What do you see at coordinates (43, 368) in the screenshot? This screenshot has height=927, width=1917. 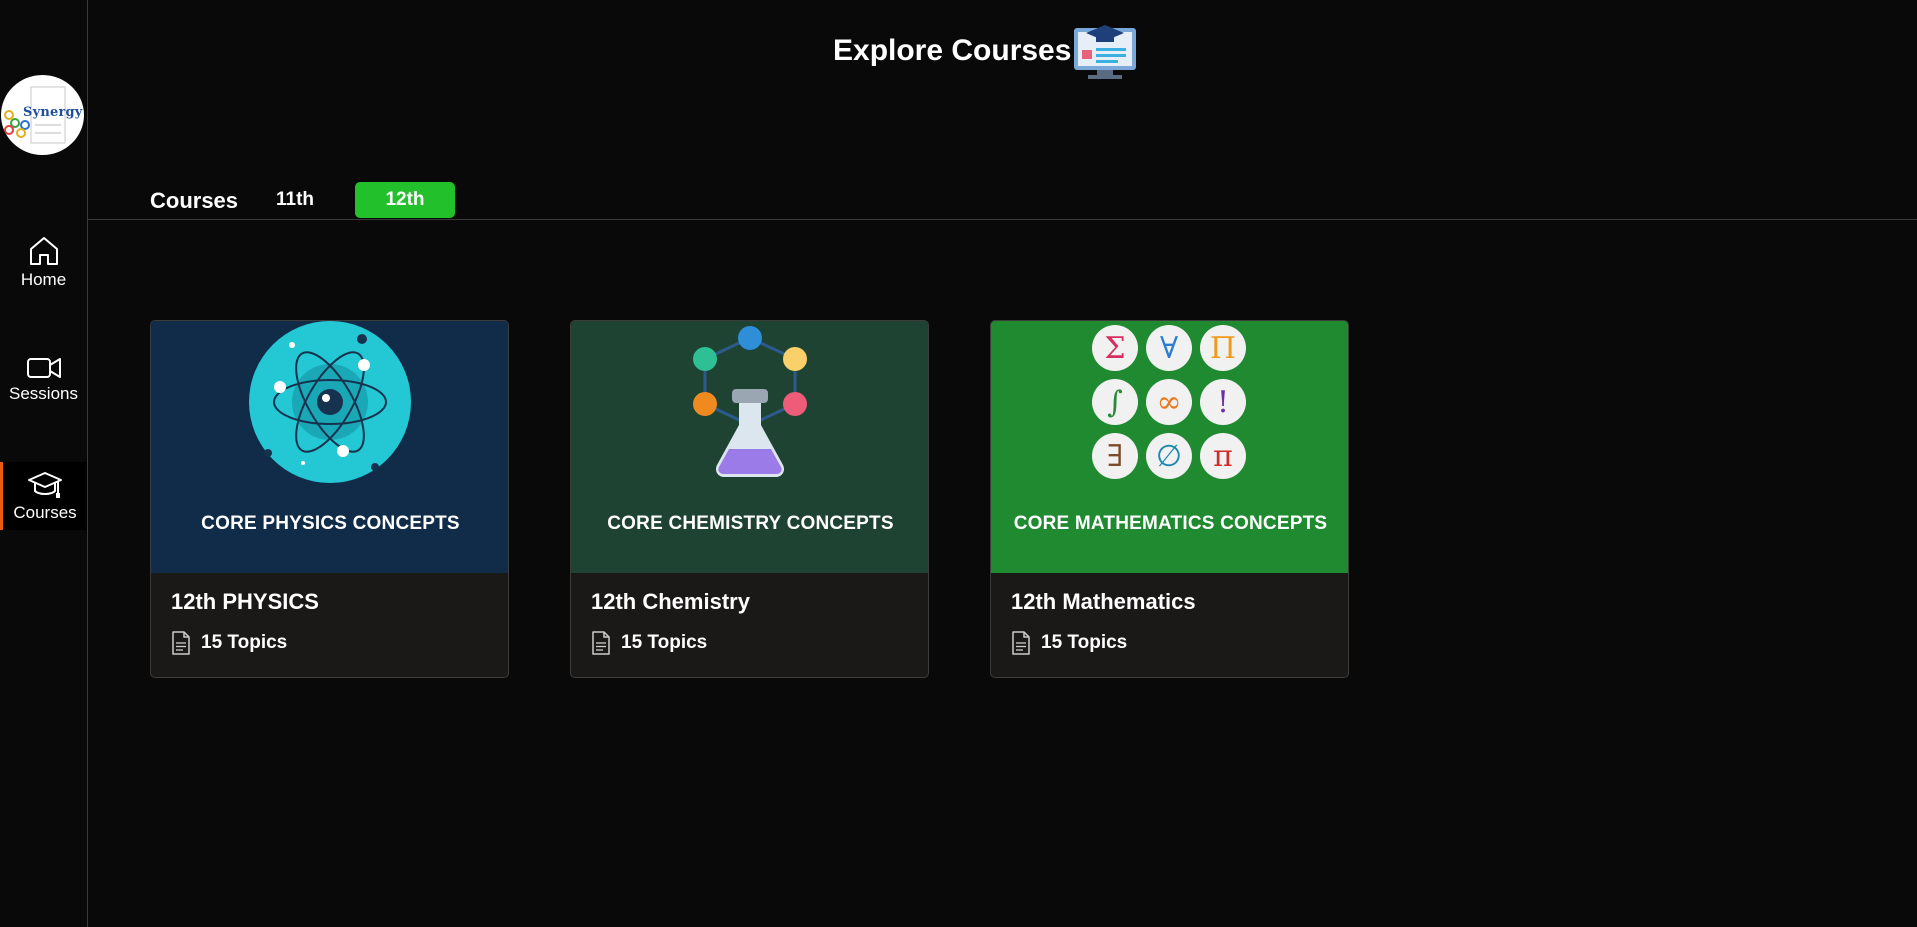 I see `video-camera-icon` at bounding box center [43, 368].